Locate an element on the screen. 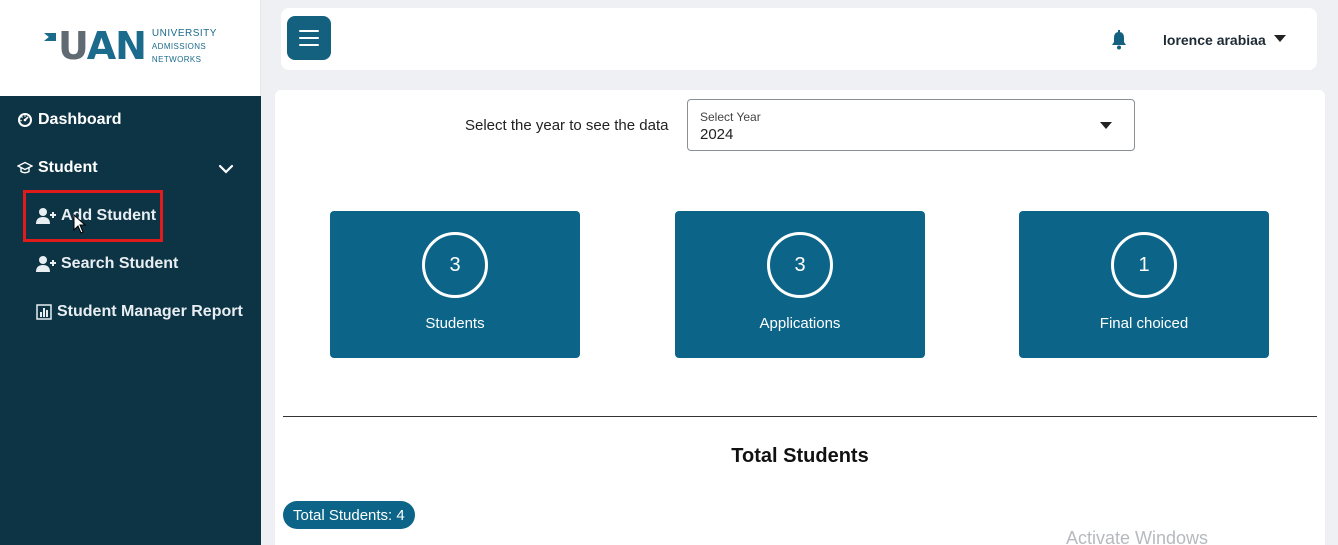  total-students-badge: Total Students: 4 is located at coordinates (349, 515).